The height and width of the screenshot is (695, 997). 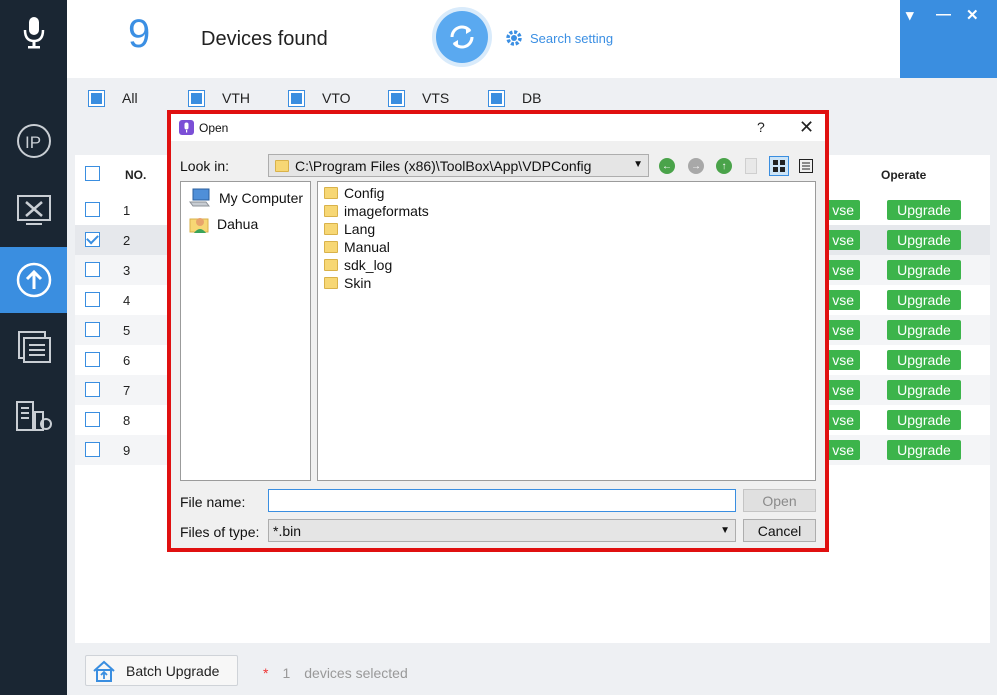 I want to click on file-name: Skin, so click(x=358, y=283).